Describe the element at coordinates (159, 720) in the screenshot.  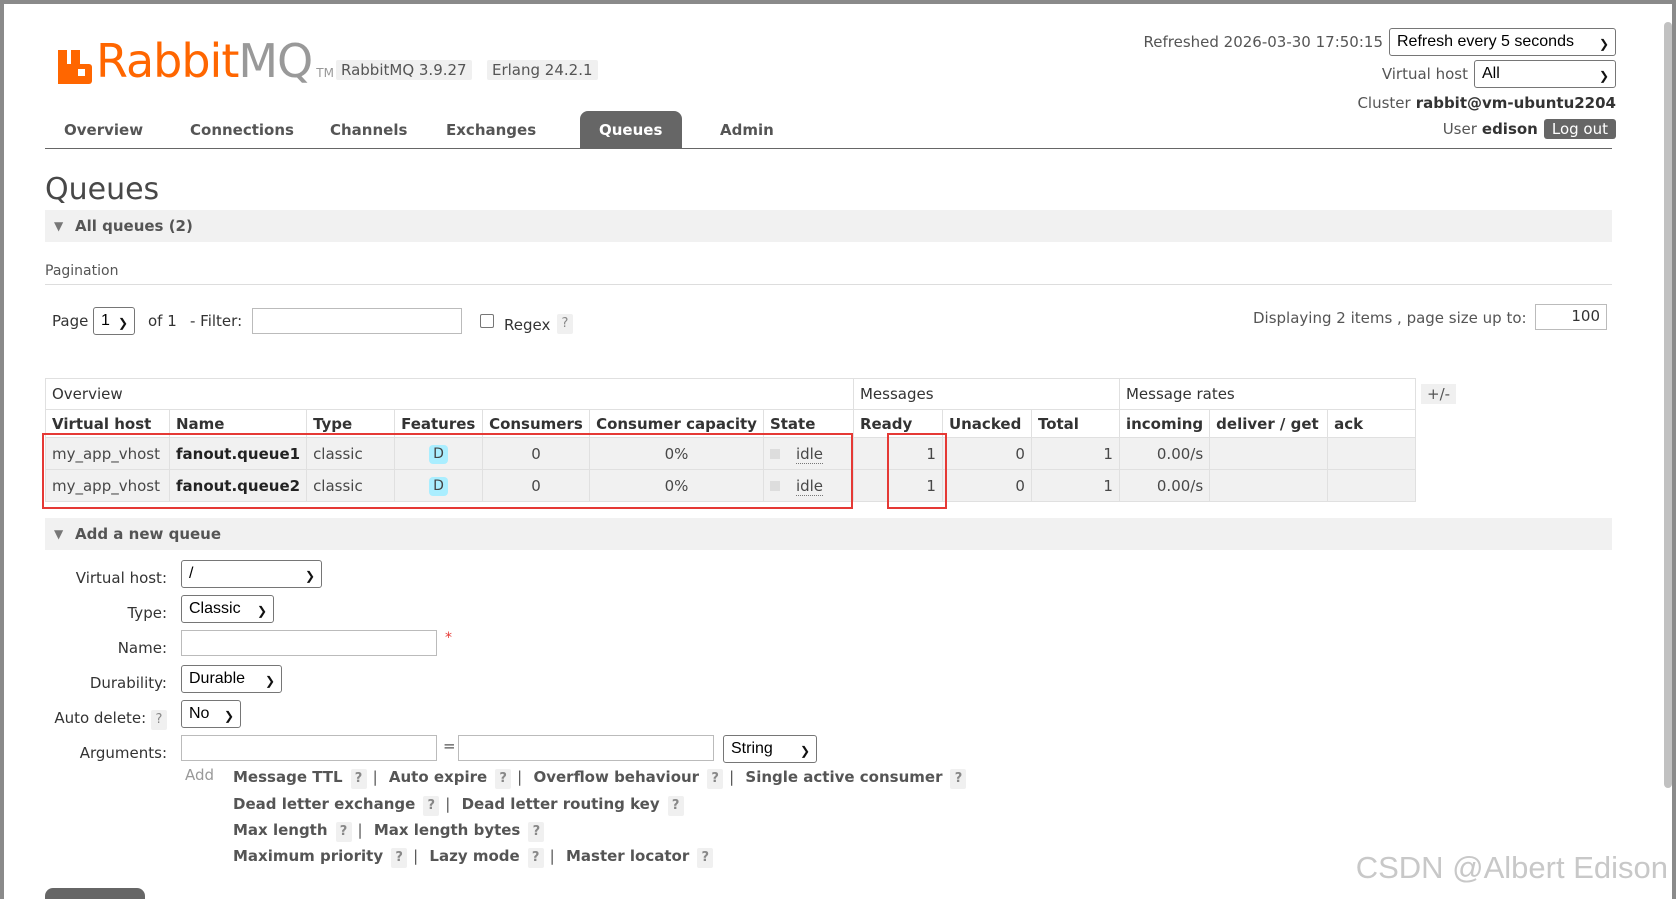
I see `auto-delete-help-button: ?` at that location.